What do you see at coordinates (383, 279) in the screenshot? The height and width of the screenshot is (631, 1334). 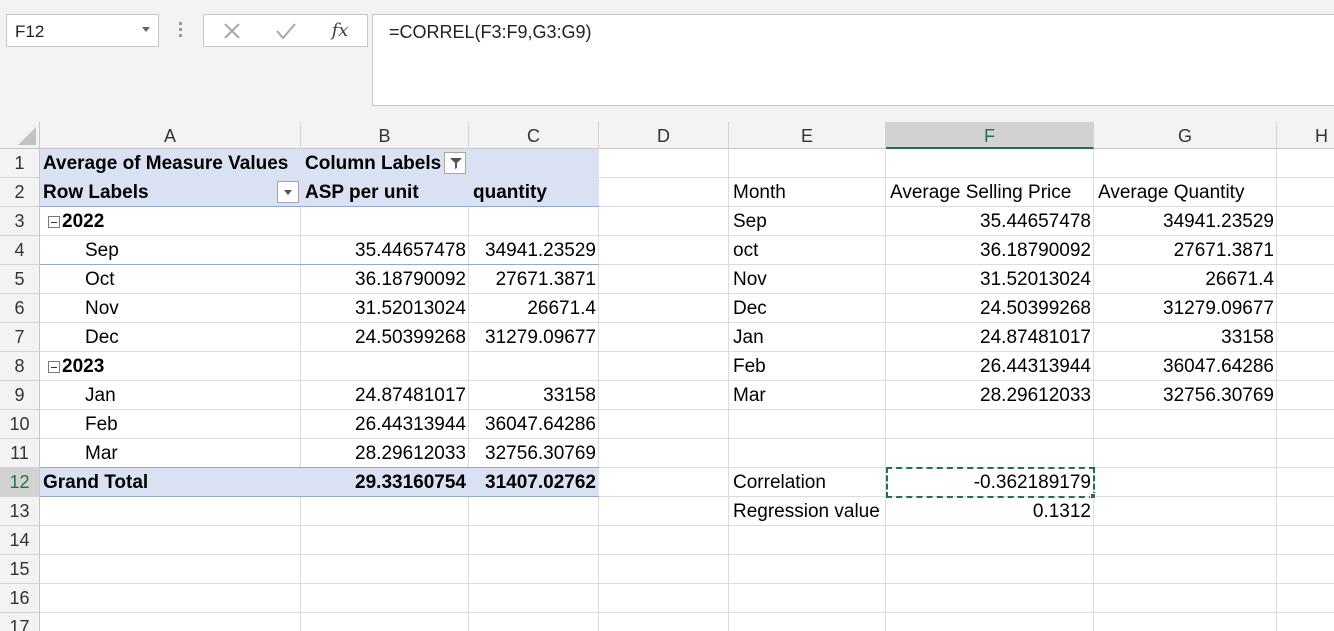 I see `pivot-asp-value: 36.18790092` at bounding box center [383, 279].